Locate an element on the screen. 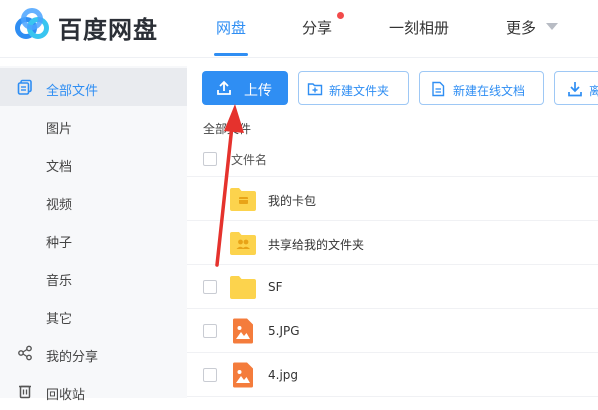 The width and height of the screenshot is (598, 410). sidebar-item-all-files: 全部文件 is located at coordinates (93, 87).